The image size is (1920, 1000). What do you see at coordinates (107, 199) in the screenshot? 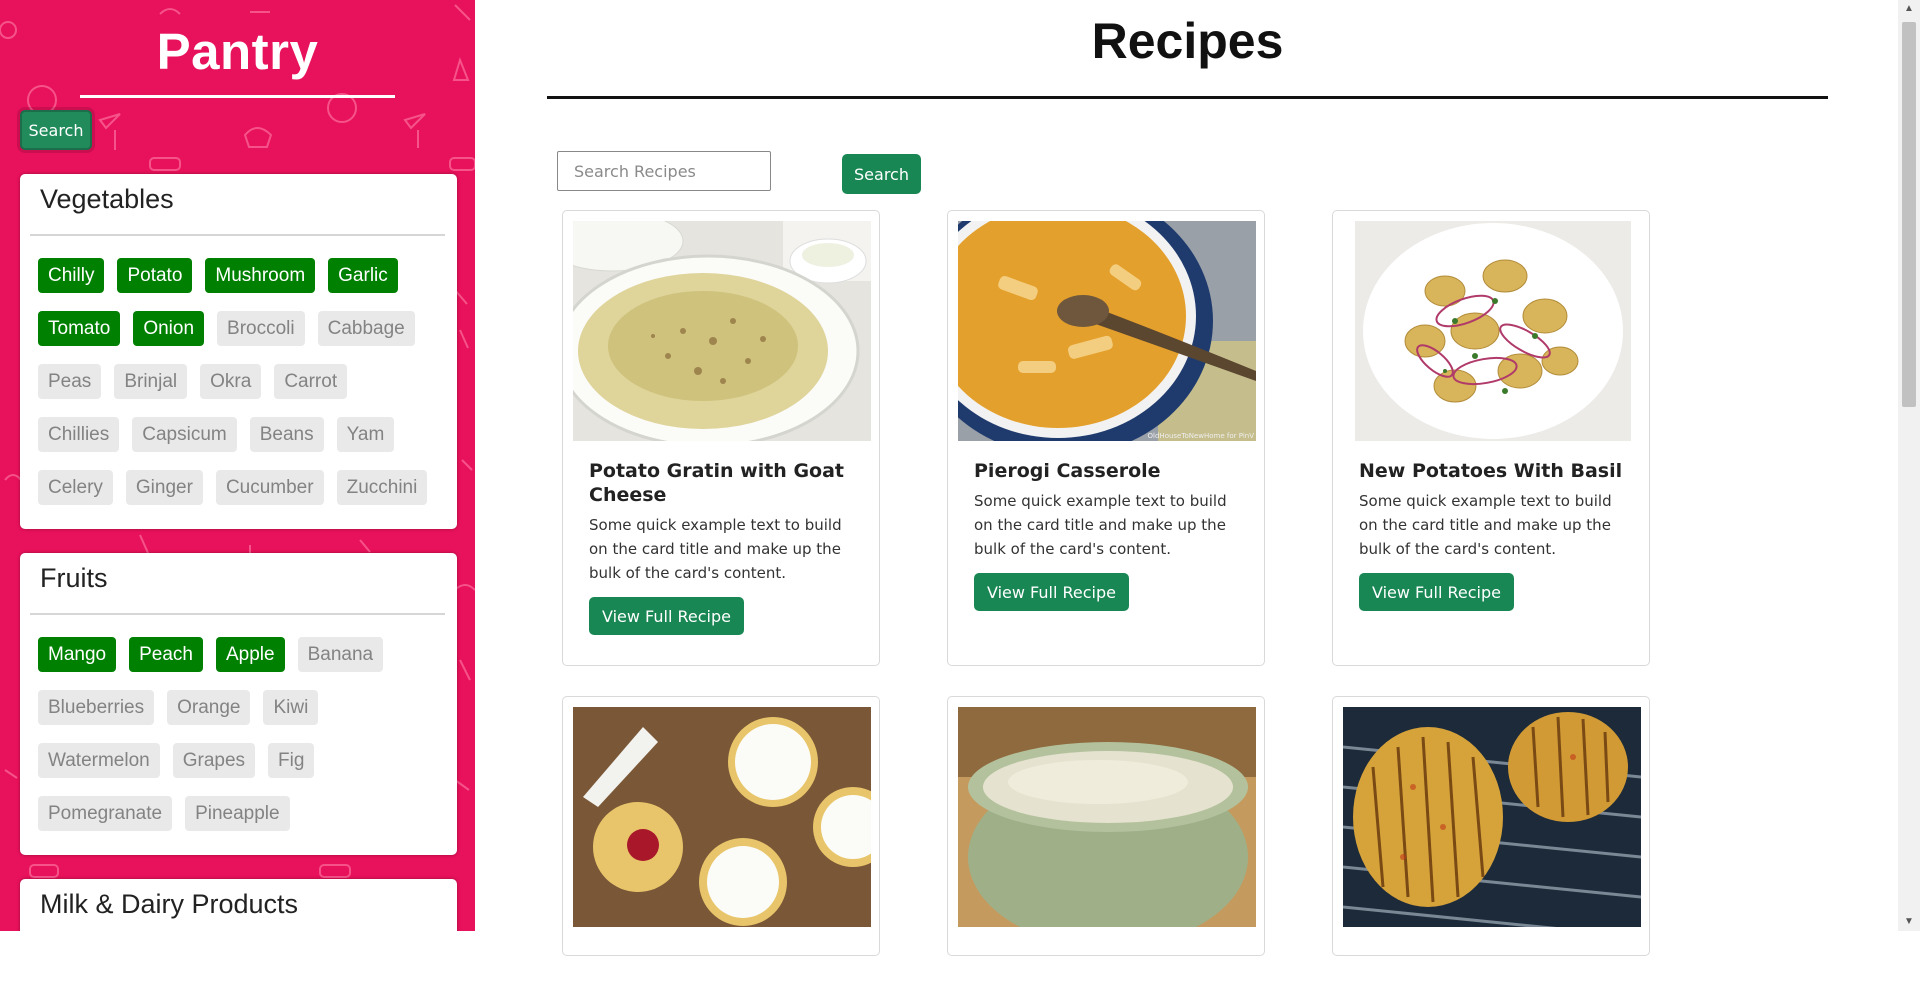
I see `panel-title: Vegetables` at bounding box center [107, 199].